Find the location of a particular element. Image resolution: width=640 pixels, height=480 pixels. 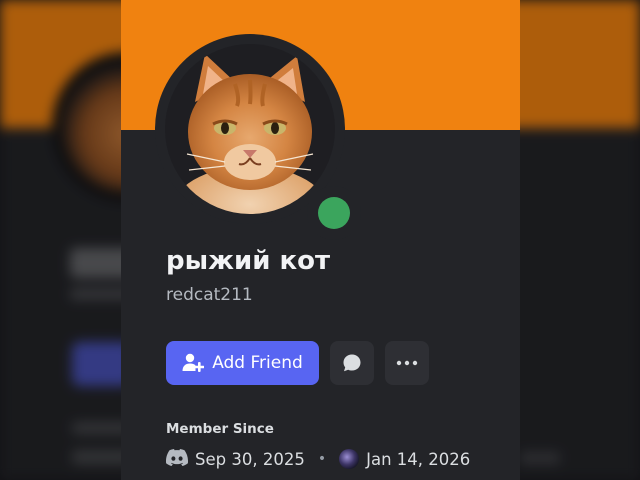

display-name: рыжий кот is located at coordinates (248, 261).